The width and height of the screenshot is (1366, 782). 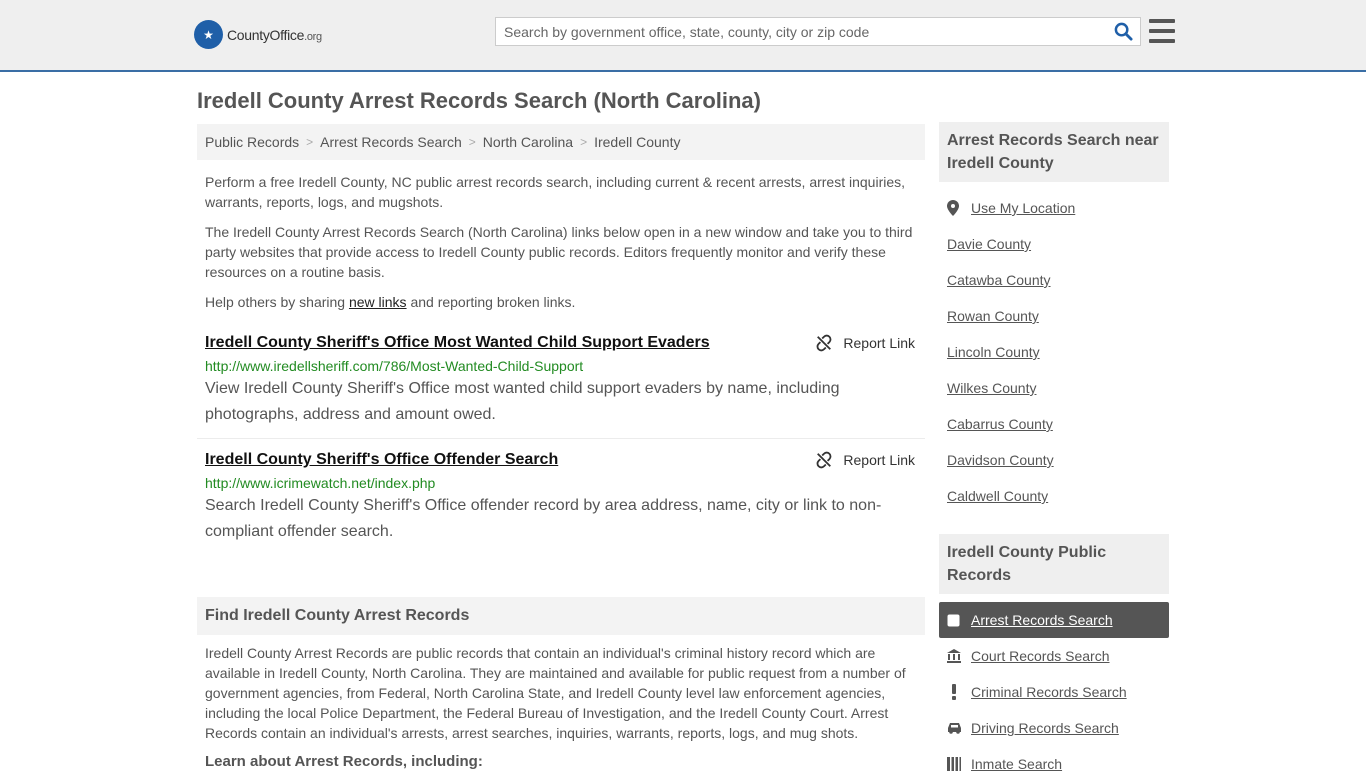 What do you see at coordinates (1162, 31) in the screenshot?
I see `hamburger-menu-icon` at bounding box center [1162, 31].